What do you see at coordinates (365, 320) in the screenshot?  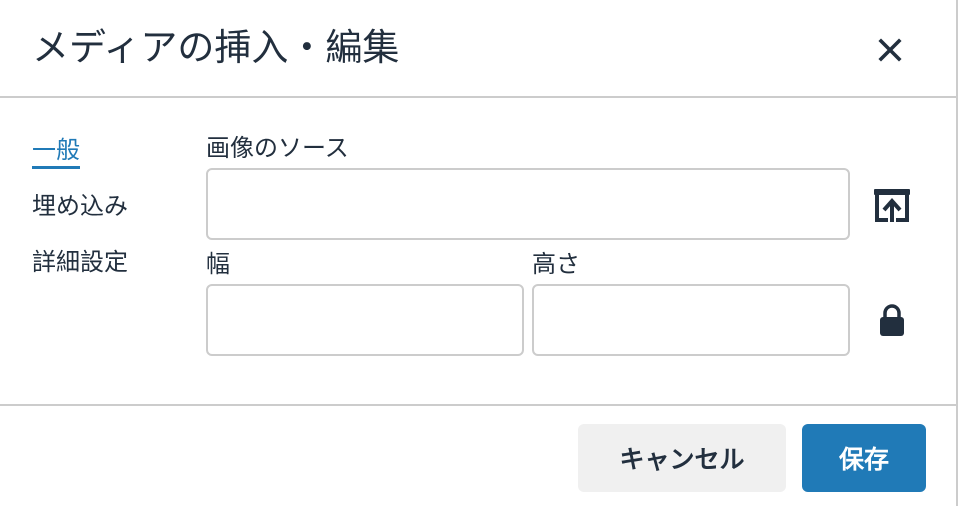 I see `width-input` at bounding box center [365, 320].